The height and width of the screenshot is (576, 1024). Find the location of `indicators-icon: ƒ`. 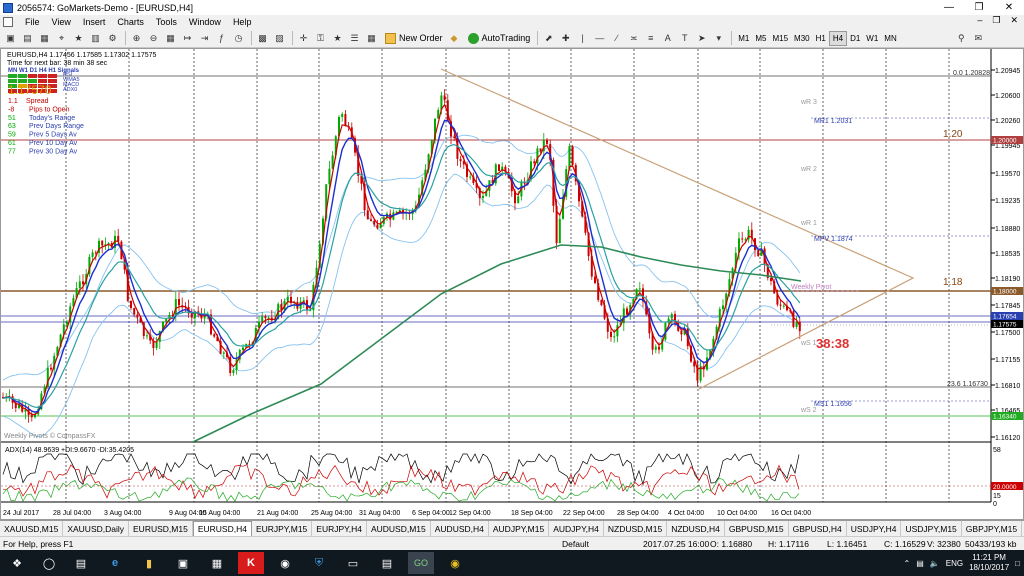

indicators-icon: ƒ is located at coordinates (221, 38).